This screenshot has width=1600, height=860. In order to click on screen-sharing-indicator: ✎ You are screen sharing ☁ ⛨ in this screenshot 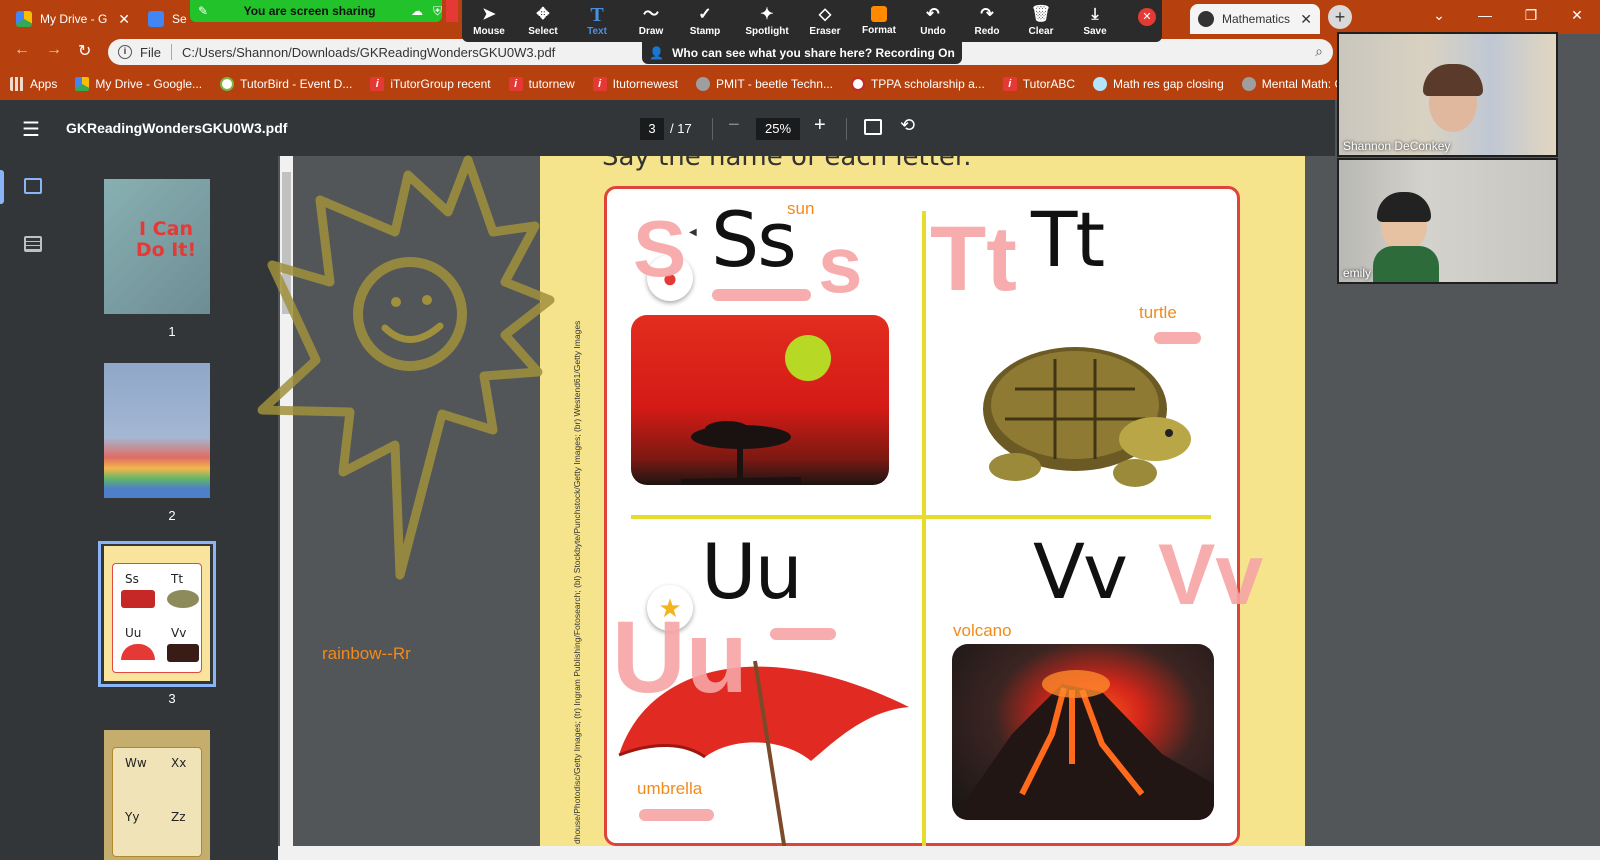, I will do `click(316, 11)`.